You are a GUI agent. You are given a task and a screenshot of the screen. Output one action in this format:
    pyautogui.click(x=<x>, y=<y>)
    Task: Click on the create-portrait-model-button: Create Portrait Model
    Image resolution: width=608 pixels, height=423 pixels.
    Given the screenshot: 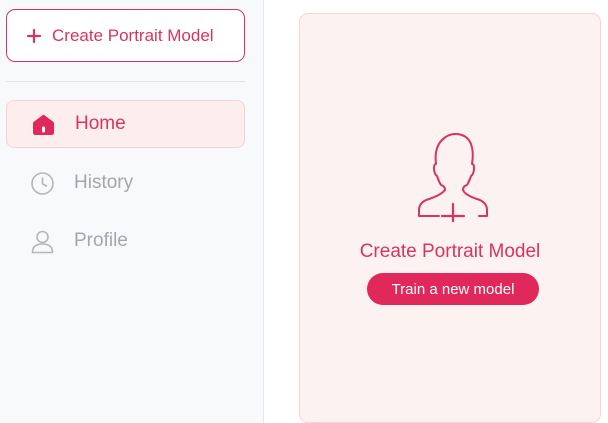 What is the action you would take?
    pyautogui.click(x=125, y=35)
    